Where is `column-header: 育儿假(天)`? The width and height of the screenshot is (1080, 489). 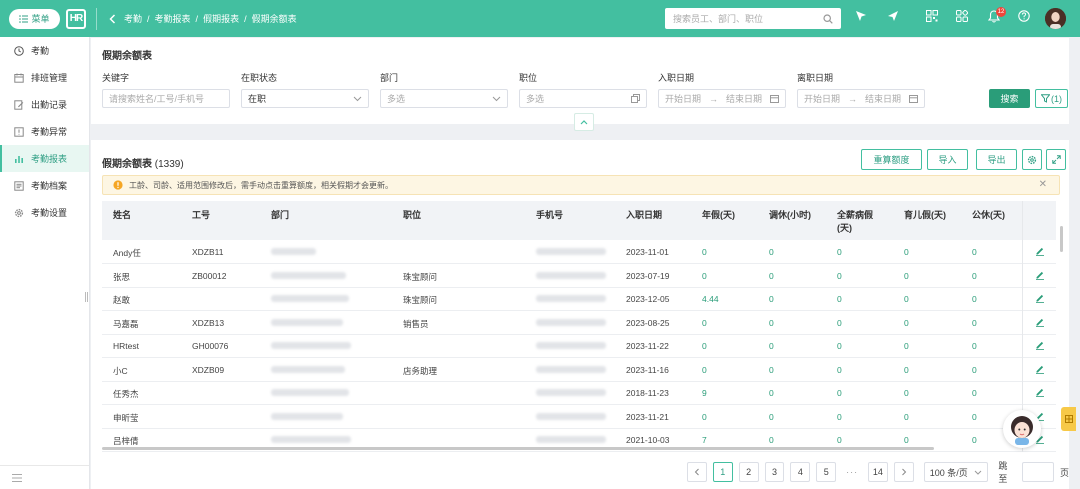 column-header: 育儿假(天) is located at coordinates (925, 215).